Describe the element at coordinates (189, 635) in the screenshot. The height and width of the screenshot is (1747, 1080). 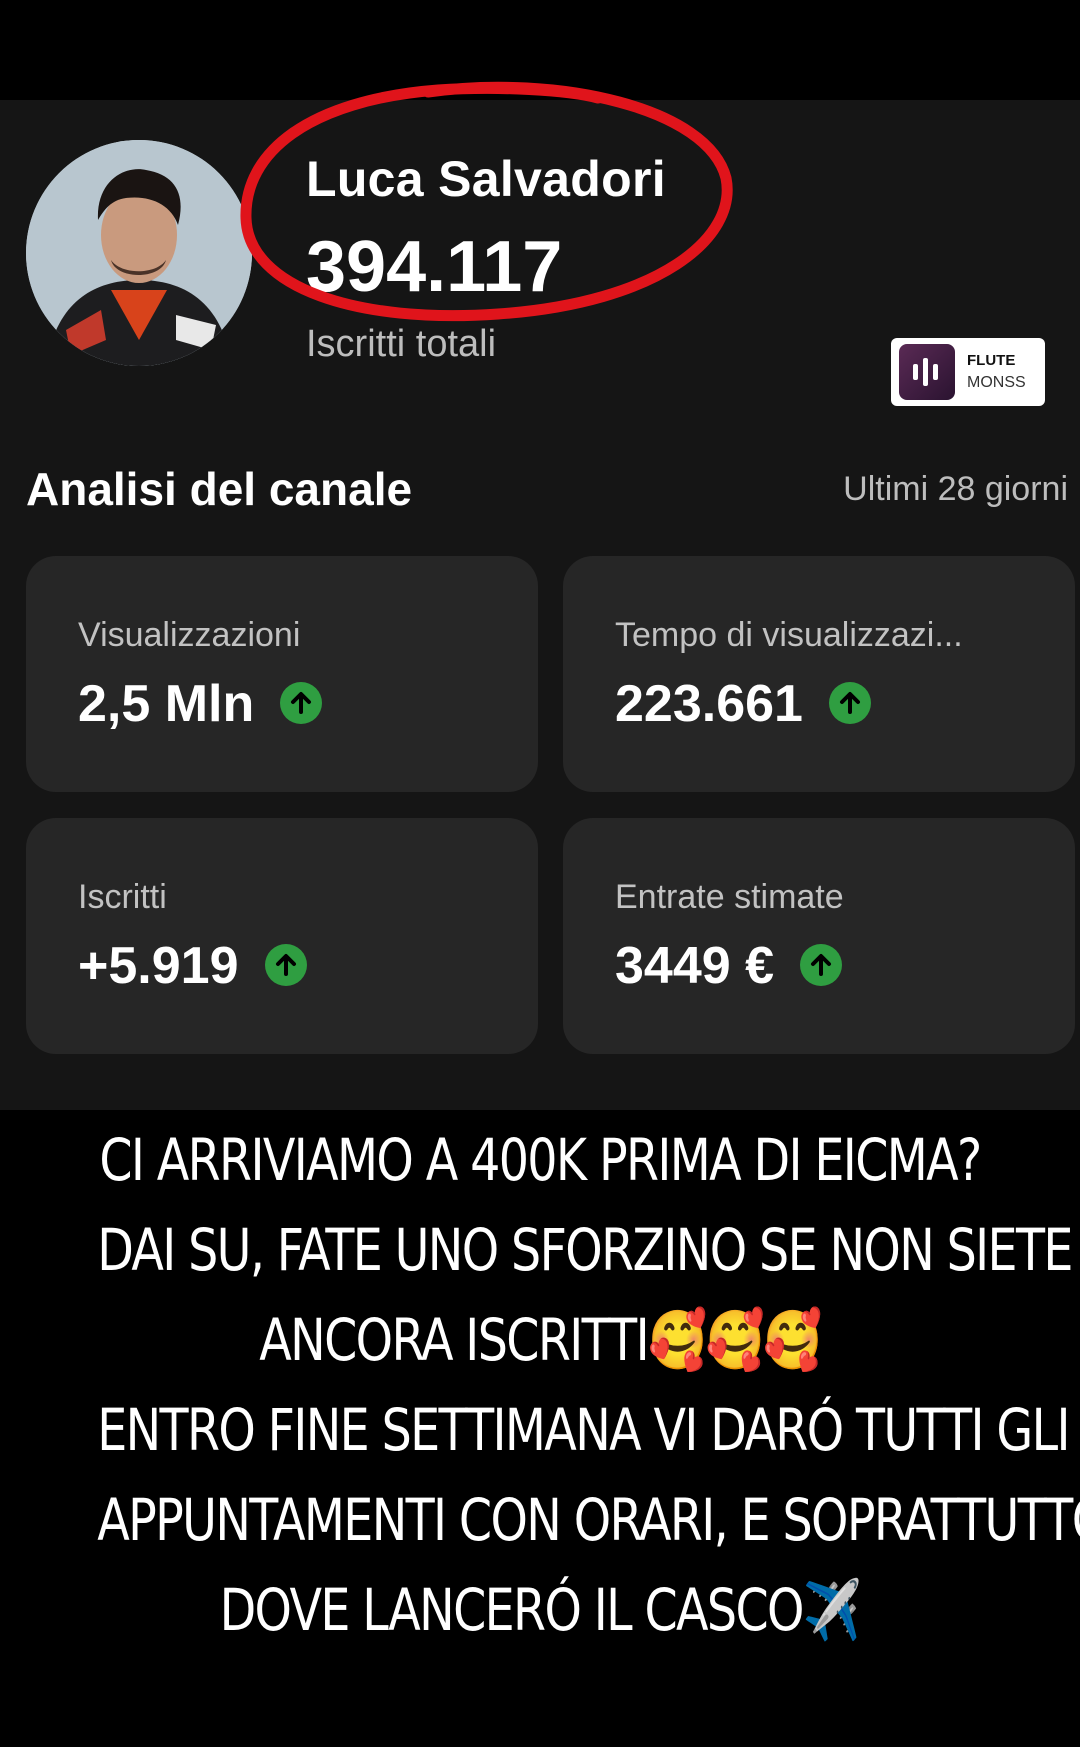
I see `metric-label: Visualizzazioni` at that location.